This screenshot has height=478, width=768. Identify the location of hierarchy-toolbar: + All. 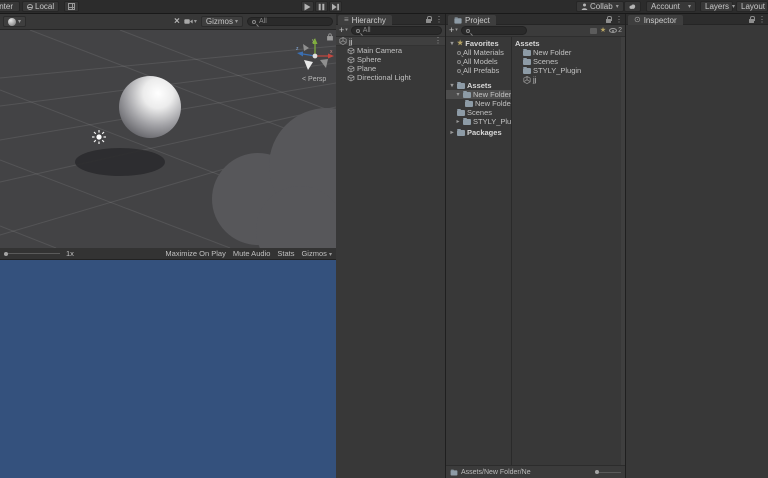
(390, 31).